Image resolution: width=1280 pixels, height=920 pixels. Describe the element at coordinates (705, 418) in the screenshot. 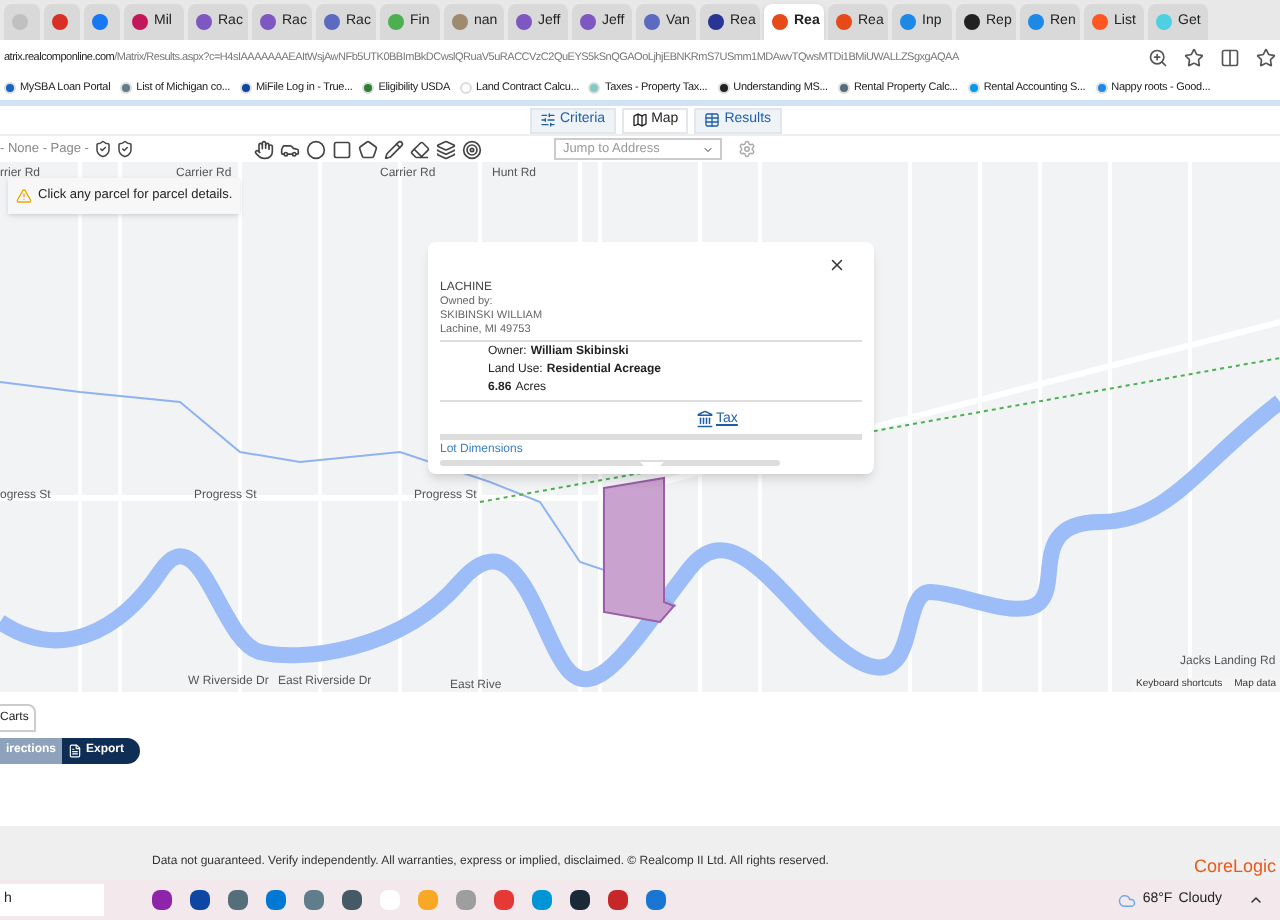

I see `bank-icon` at that location.